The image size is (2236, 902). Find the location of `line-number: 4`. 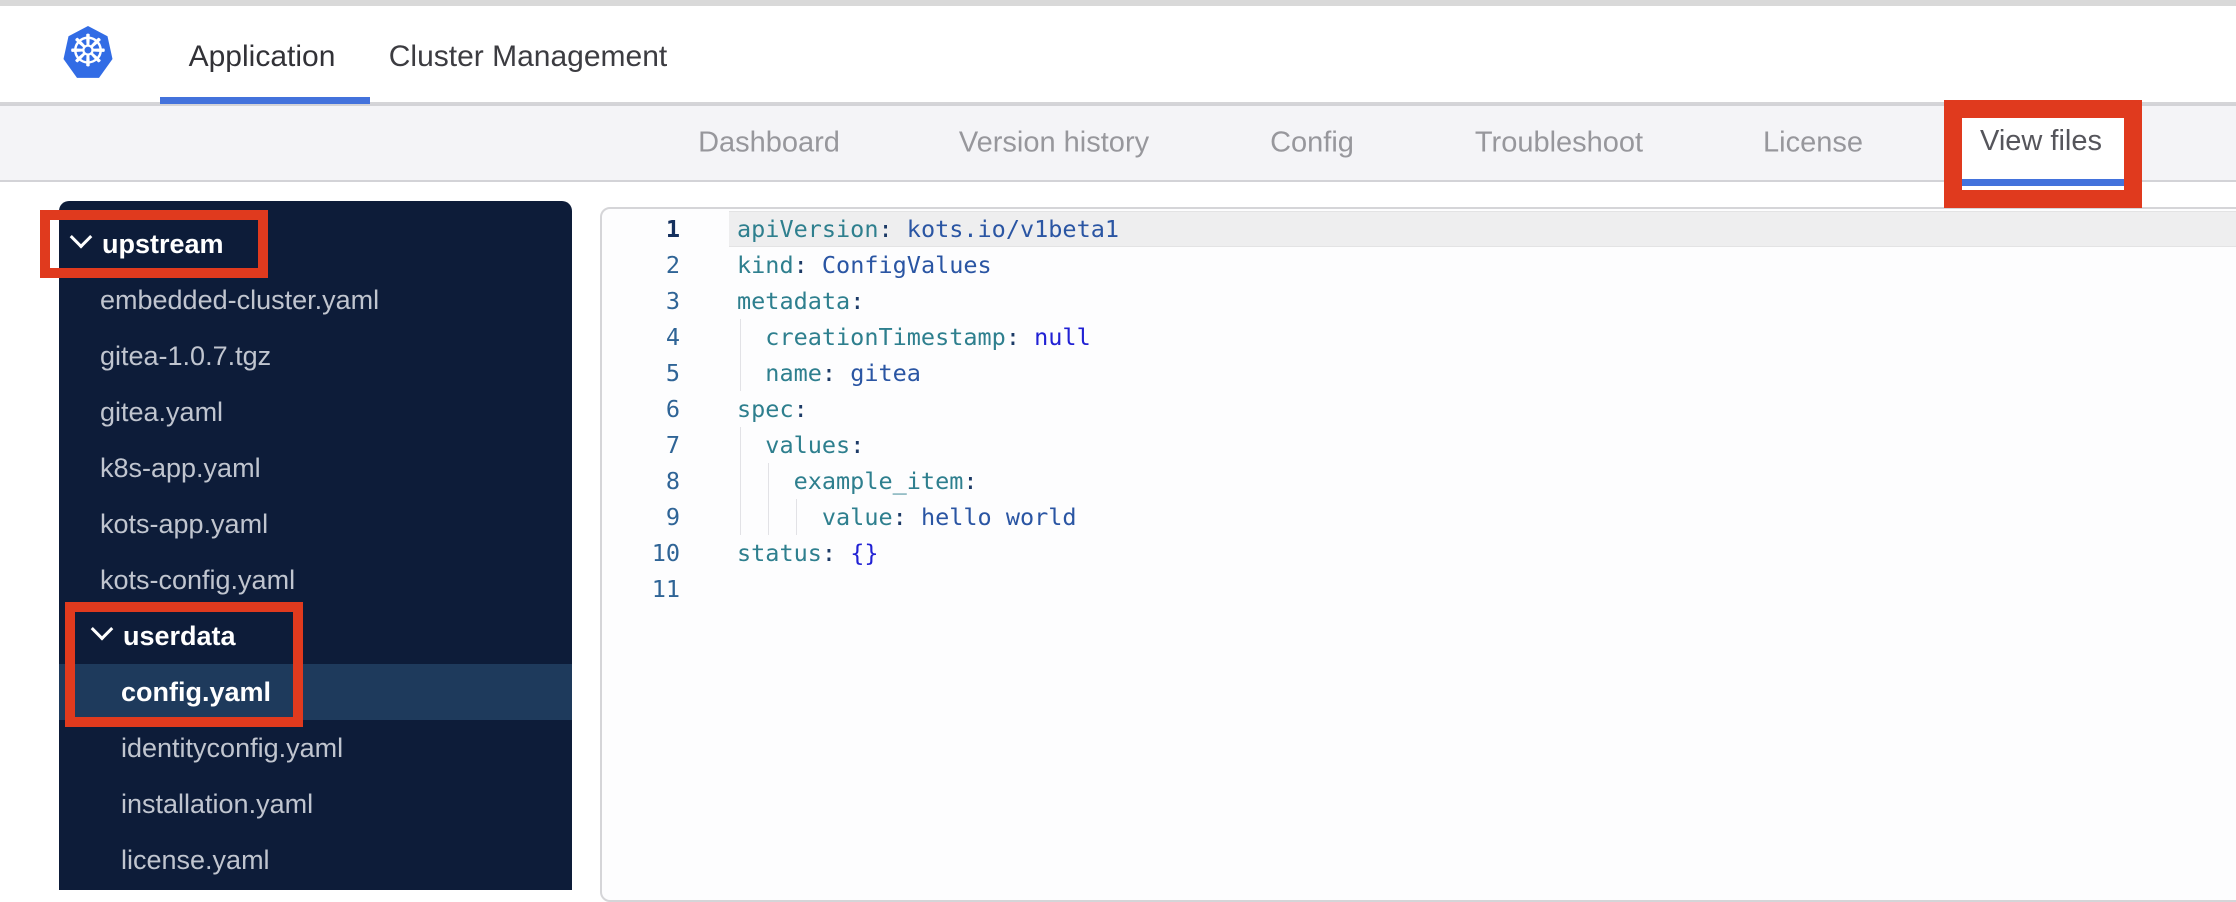

line-number: 4 is located at coordinates (672, 337).